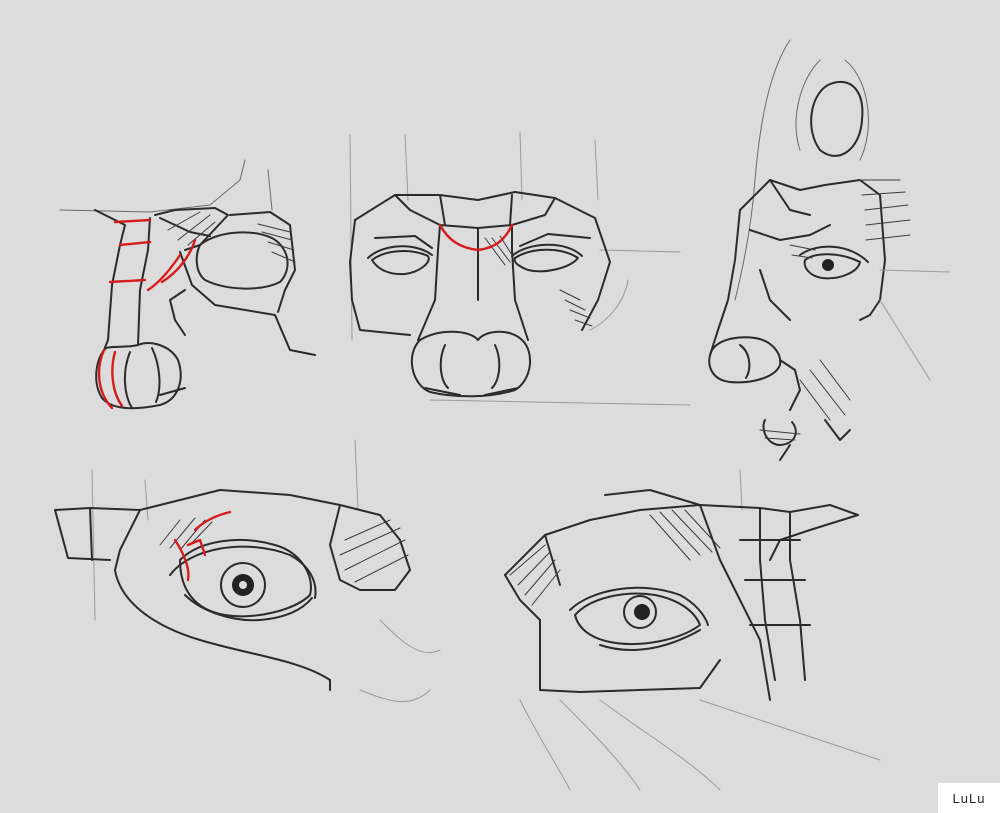 Image resolution: width=1000 pixels, height=813 pixels. I want to click on eye-three-quarter-sketch, so click(692, 630).